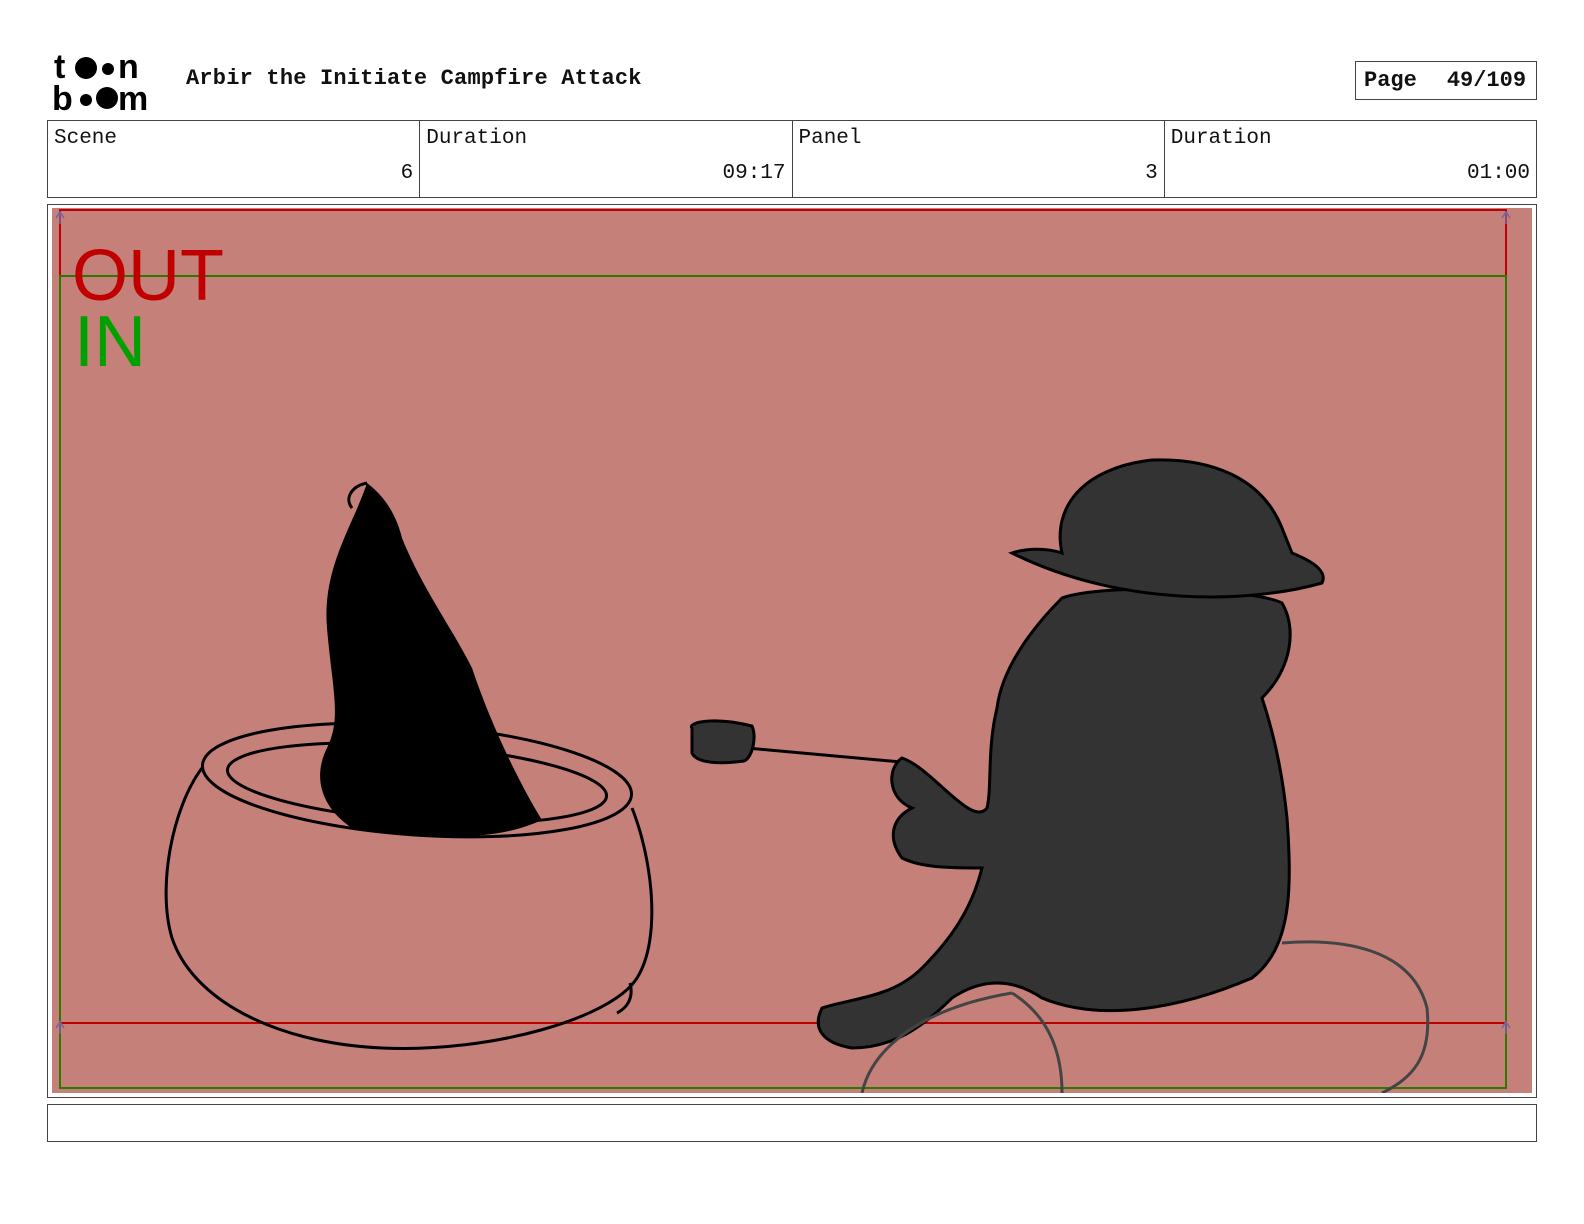 Image resolution: width=1584 pixels, height=1224 pixels. Describe the element at coordinates (133, 97) in the screenshot. I see `svg-text: m` at that location.